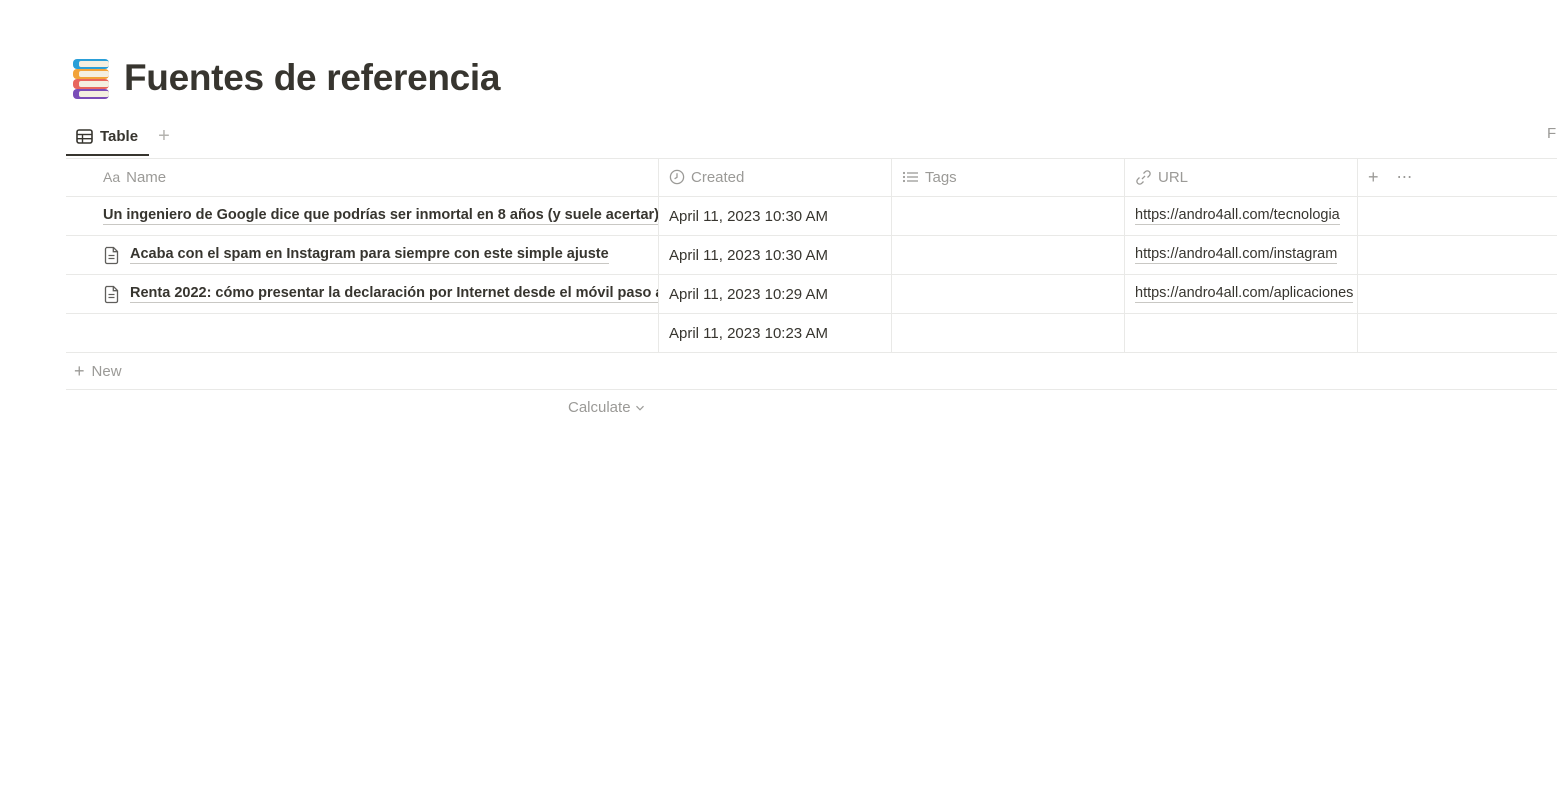  Describe the element at coordinates (775, 177) in the screenshot. I see `column-header-created: Created` at that location.